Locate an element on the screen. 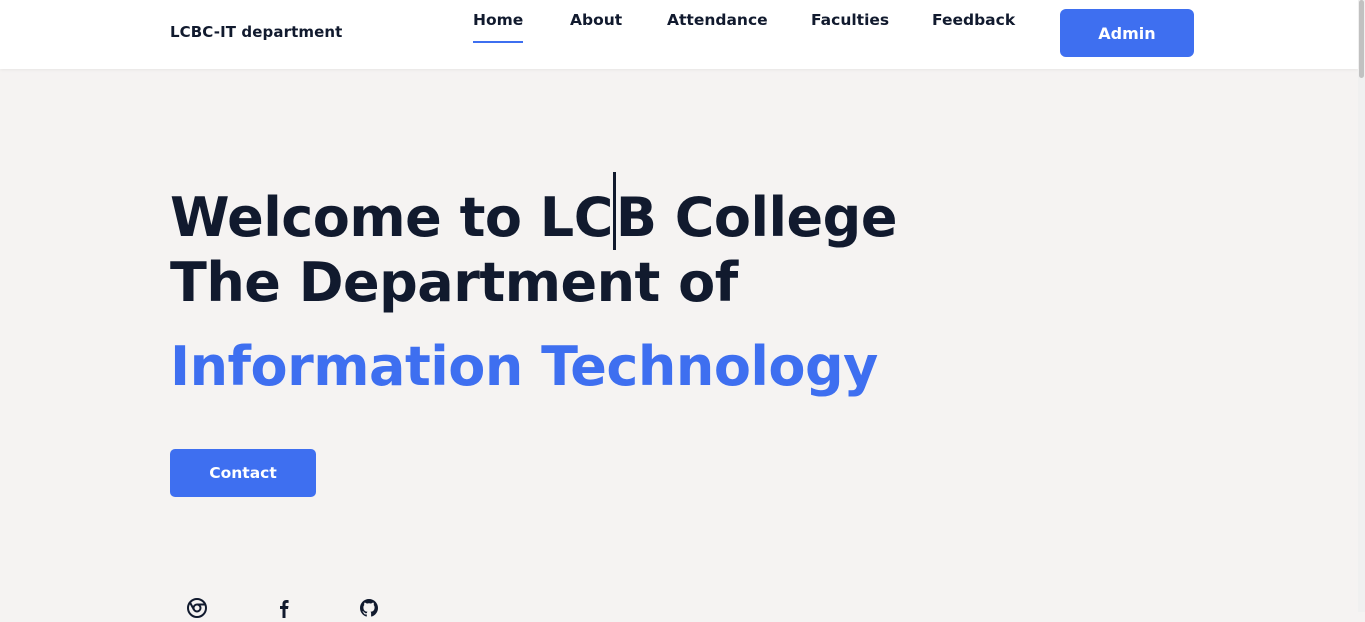  hero-line1-start: Welcome to LC is located at coordinates (391, 217).